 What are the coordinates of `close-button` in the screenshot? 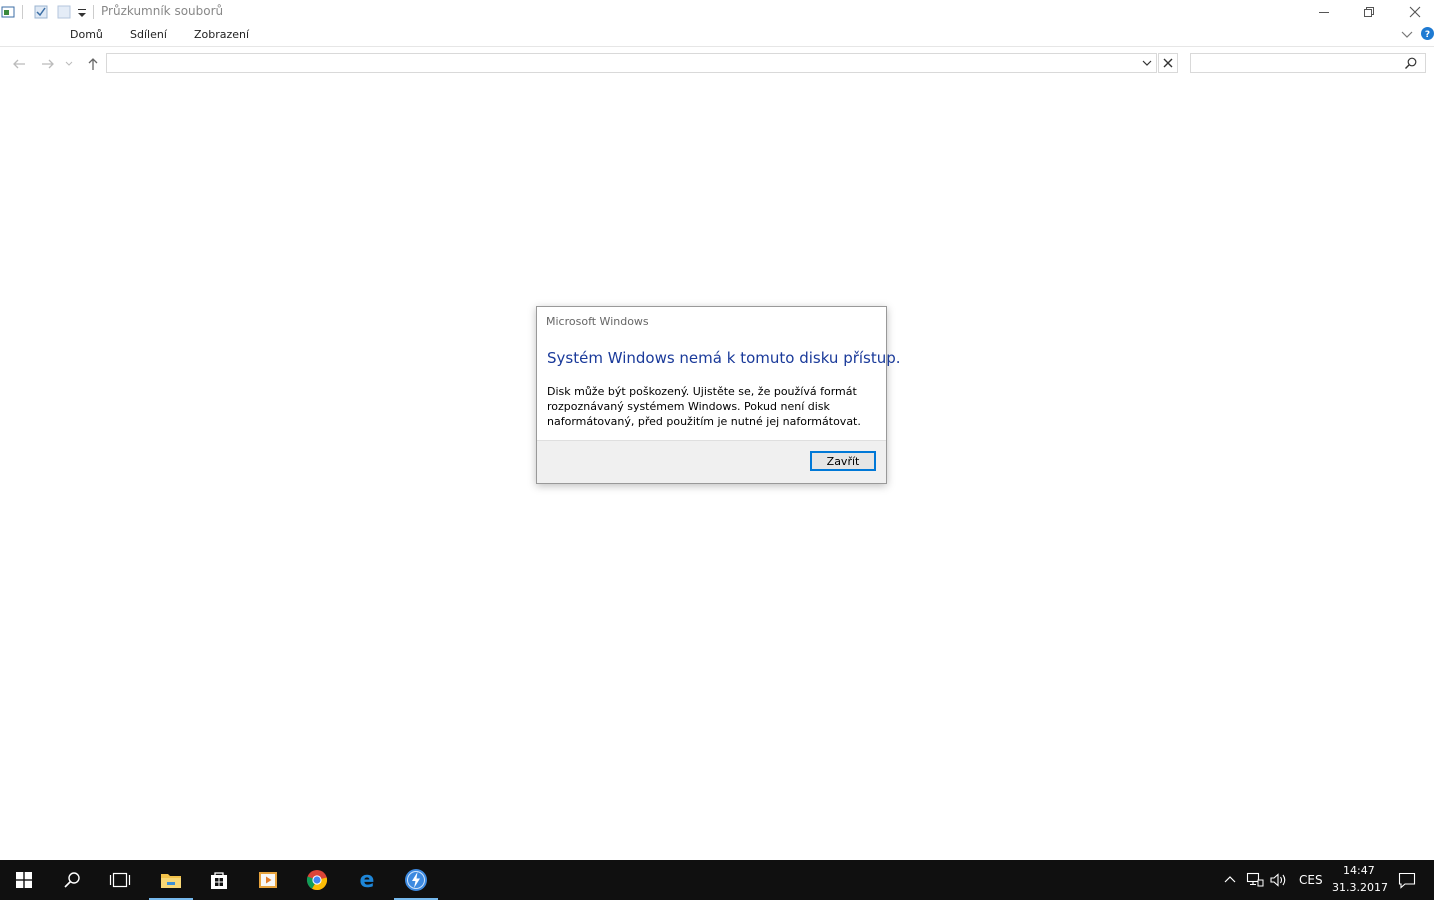 It's located at (1413, 12).